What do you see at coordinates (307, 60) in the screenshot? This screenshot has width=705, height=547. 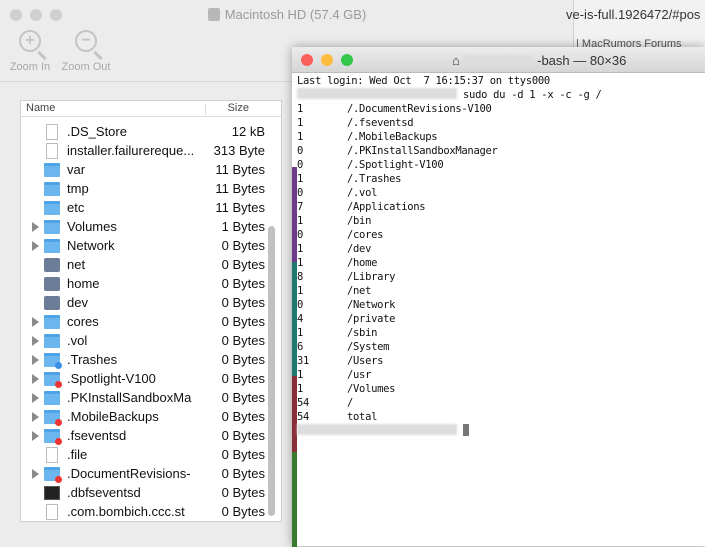 I see `close-button` at bounding box center [307, 60].